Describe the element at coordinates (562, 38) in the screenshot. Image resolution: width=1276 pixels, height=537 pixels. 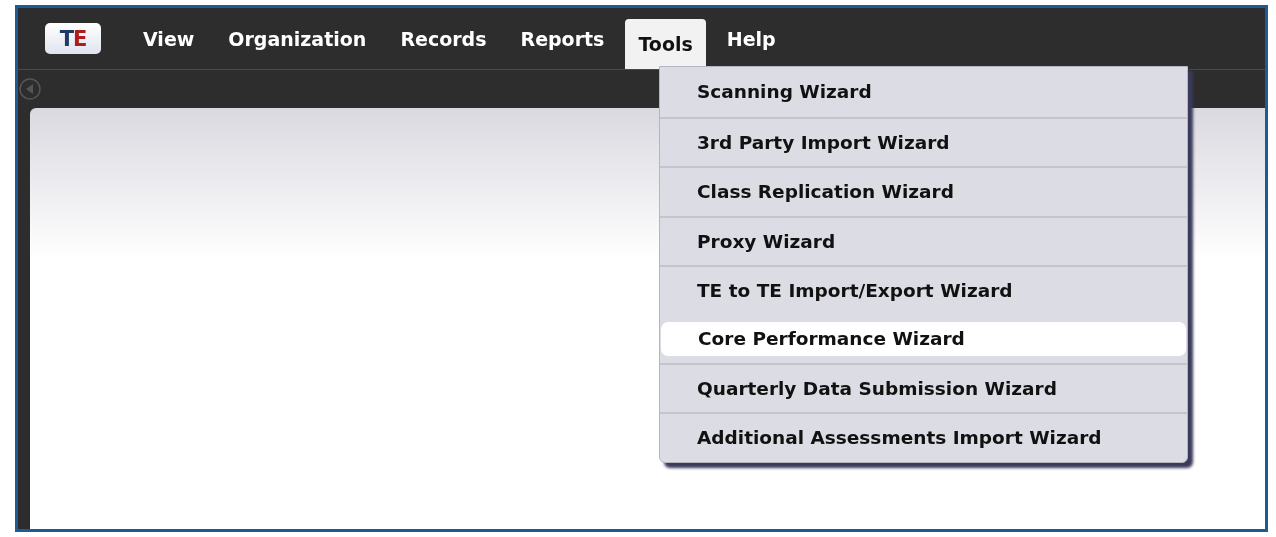
I see `menu-item: Reports` at that location.